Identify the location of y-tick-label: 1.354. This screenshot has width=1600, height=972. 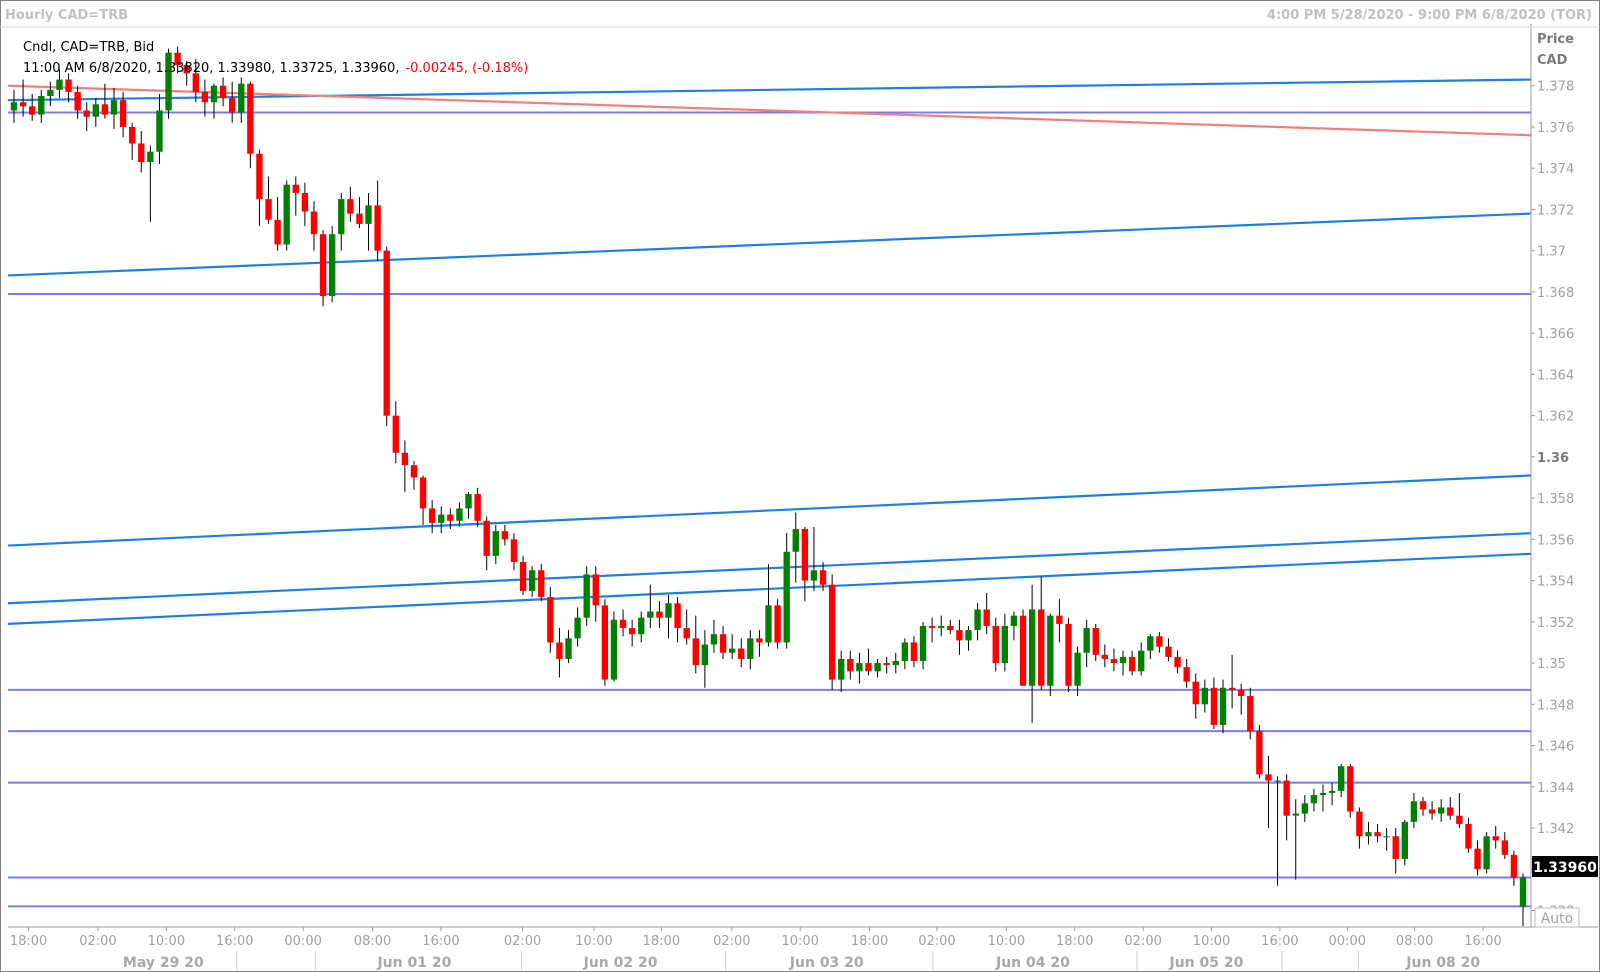
(1555, 582).